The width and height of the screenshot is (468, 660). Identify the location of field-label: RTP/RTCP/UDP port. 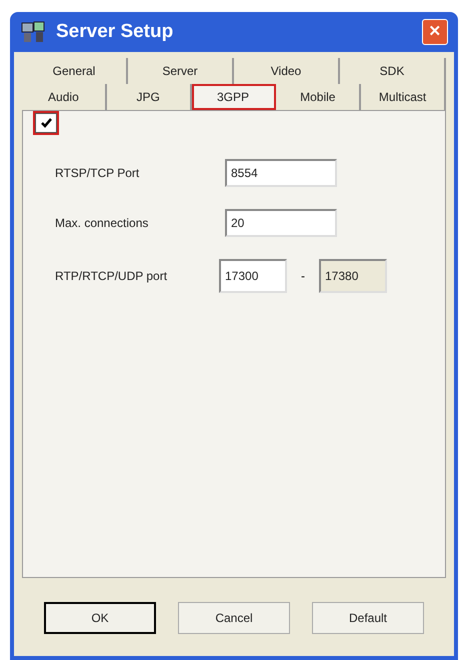
(111, 276).